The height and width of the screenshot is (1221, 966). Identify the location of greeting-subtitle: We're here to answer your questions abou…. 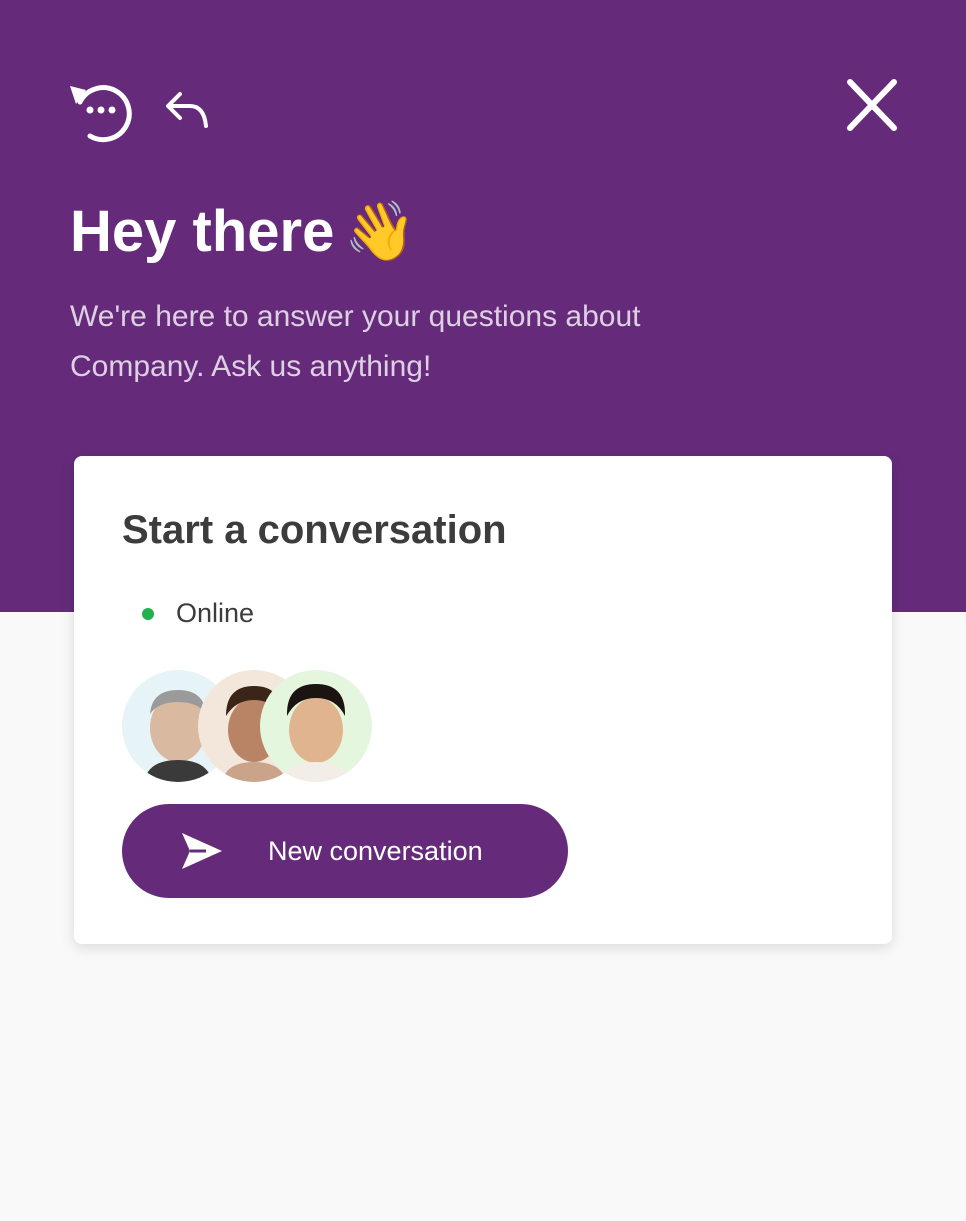
(355, 341).